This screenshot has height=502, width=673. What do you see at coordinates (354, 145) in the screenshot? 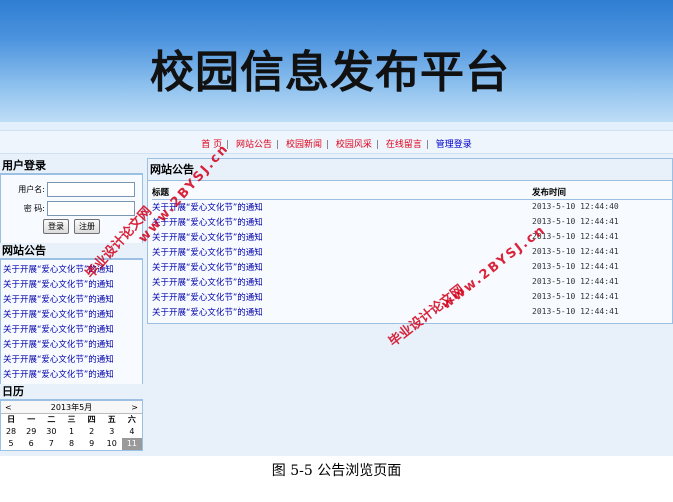
I see `nav-gallery: 校园风采` at bounding box center [354, 145].